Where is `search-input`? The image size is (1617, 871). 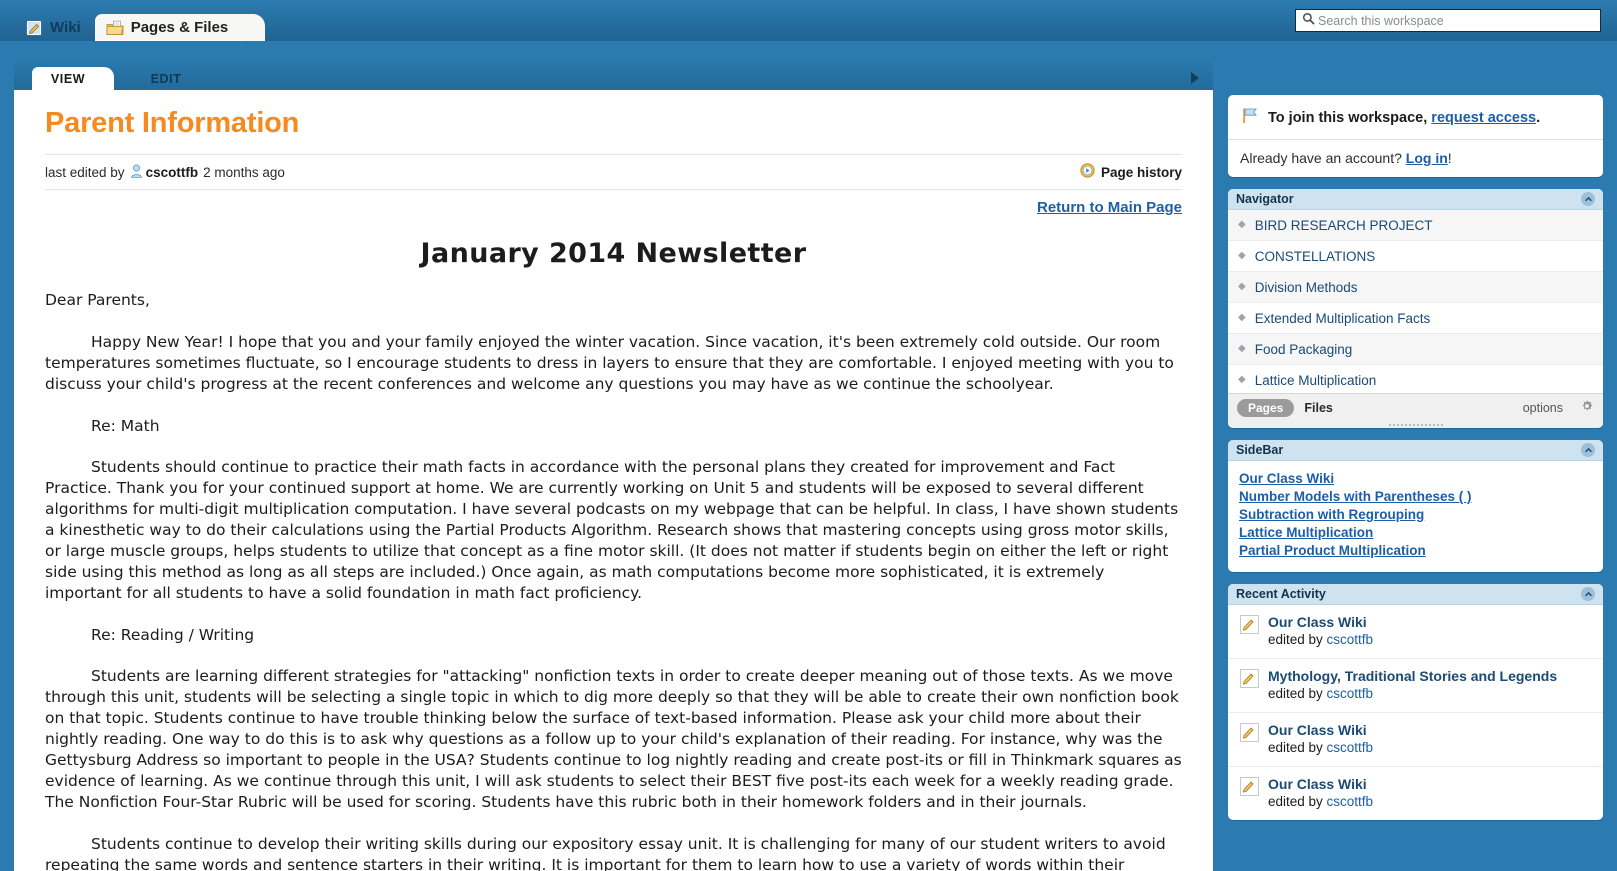
search-input is located at coordinates (1459, 20).